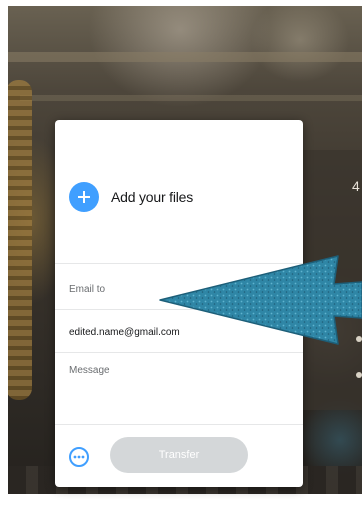 The width and height of the screenshot is (362, 508). I want to click on screenshot-border-top, so click(181, 3).